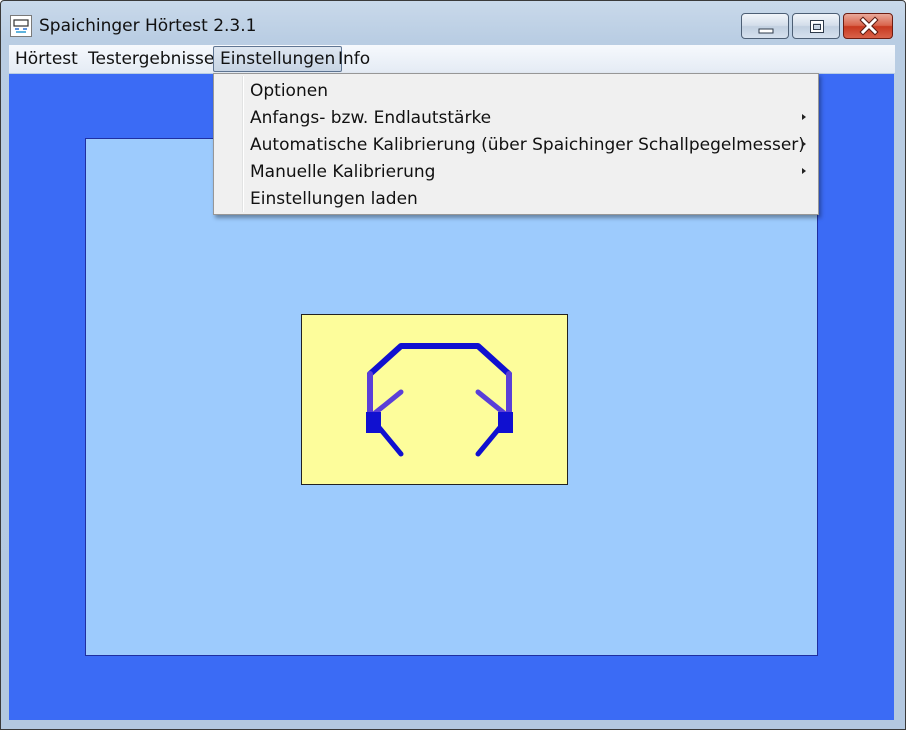 The height and width of the screenshot is (730, 906). What do you see at coordinates (46, 59) in the screenshot?
I see `menu-hoertest: Hörtest` at bounding box center [46, 59].